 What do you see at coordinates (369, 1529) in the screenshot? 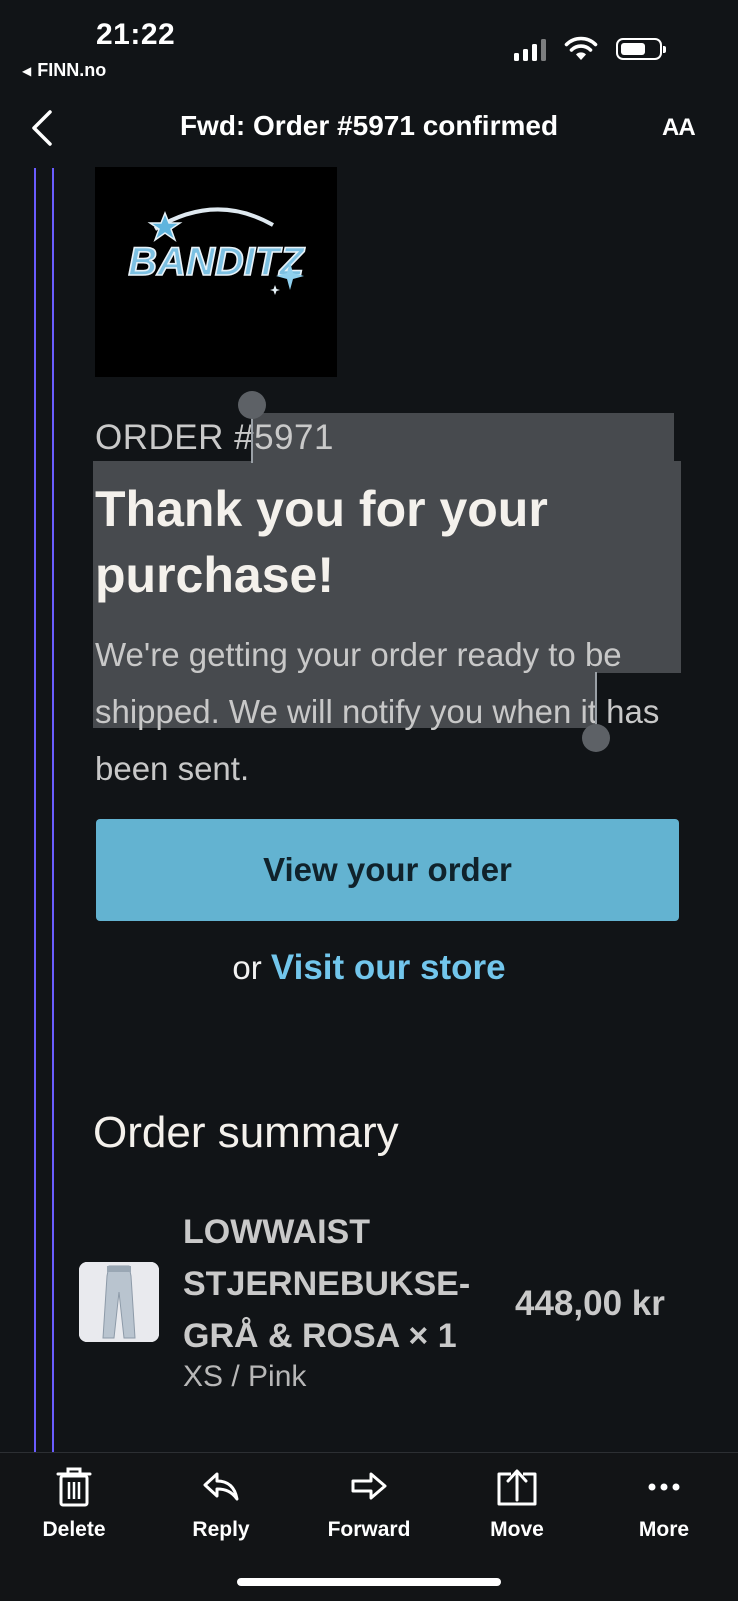
I see `forward-label: Forward` at bounding box center [369, 1529].